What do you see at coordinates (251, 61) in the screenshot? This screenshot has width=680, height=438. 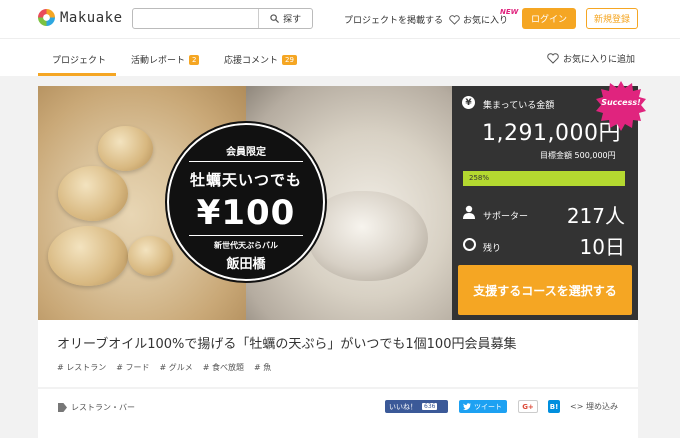 I see `tab-comments-label: 応援コメント` at bounding box center [251, 61].